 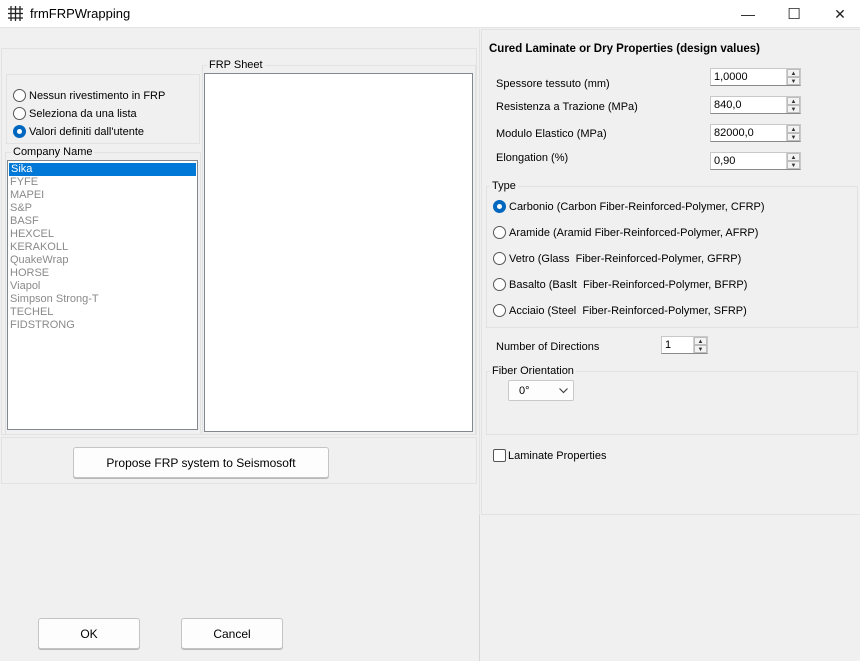 I want to click on radio-label: Nessun rivestimento in FRP, so click(x=97, y=95).